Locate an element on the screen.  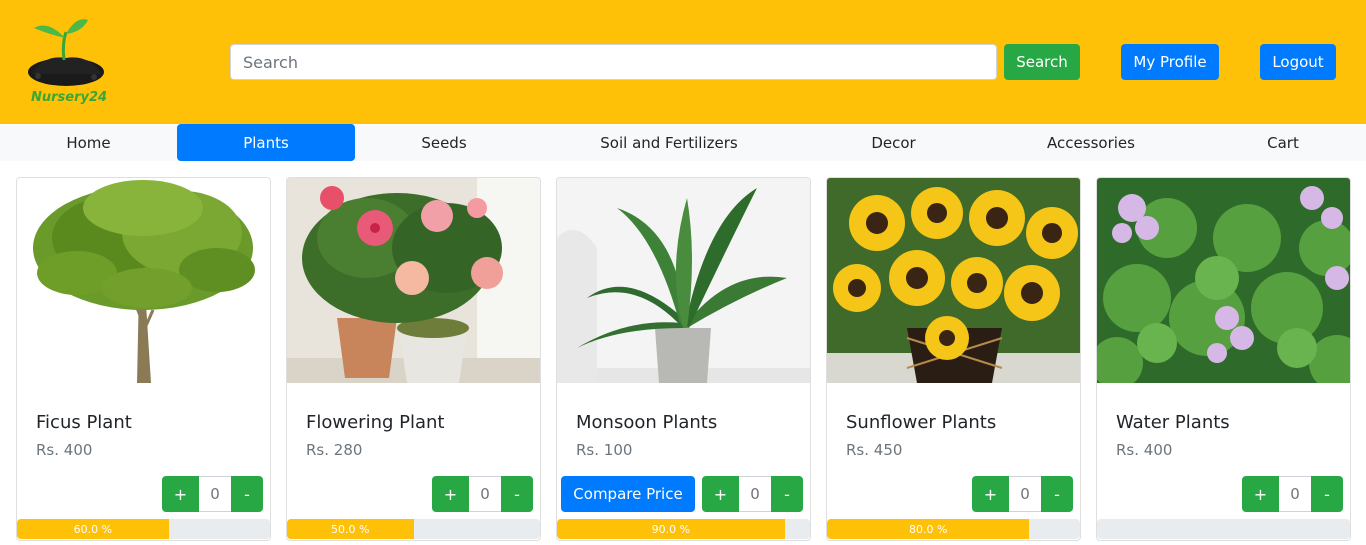
product-name: Sunflower Plants is located at coordinates (921, 422).